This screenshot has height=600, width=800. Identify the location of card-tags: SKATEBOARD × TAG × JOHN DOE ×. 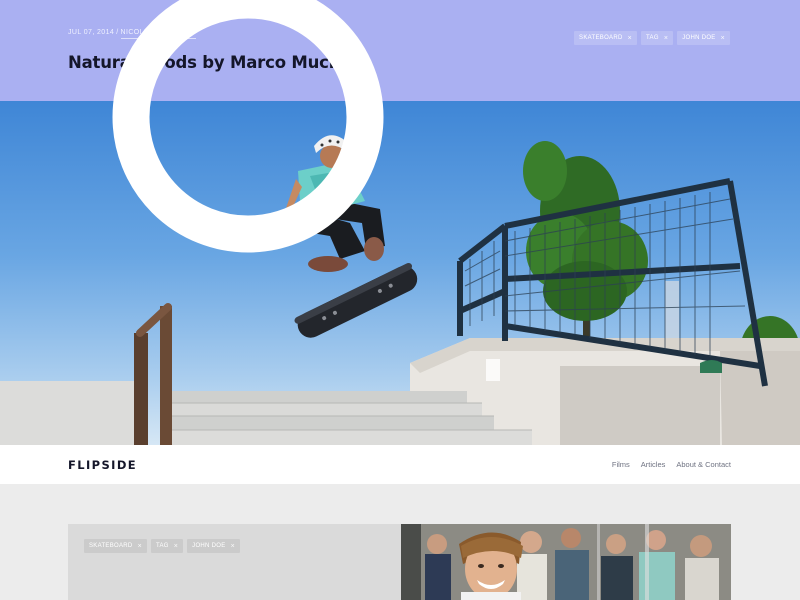
(162, 546).